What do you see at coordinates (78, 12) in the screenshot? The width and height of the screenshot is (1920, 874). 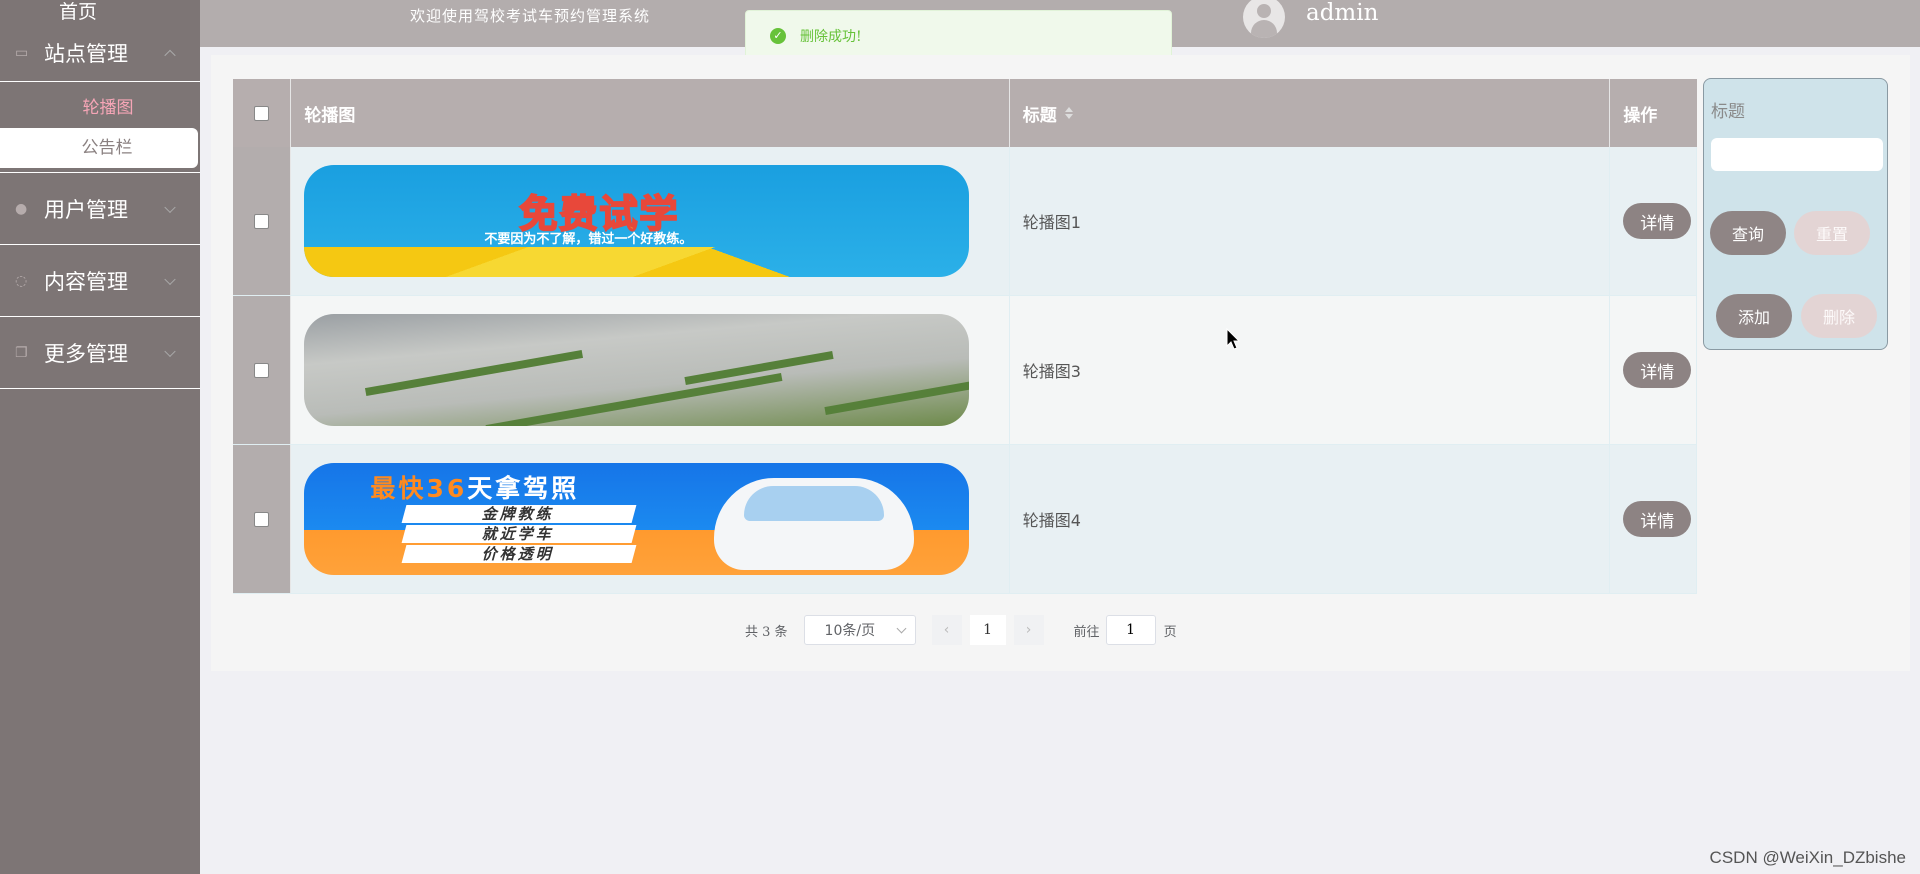 I see `menu-home: 首页` at bounding box center [78, 12].